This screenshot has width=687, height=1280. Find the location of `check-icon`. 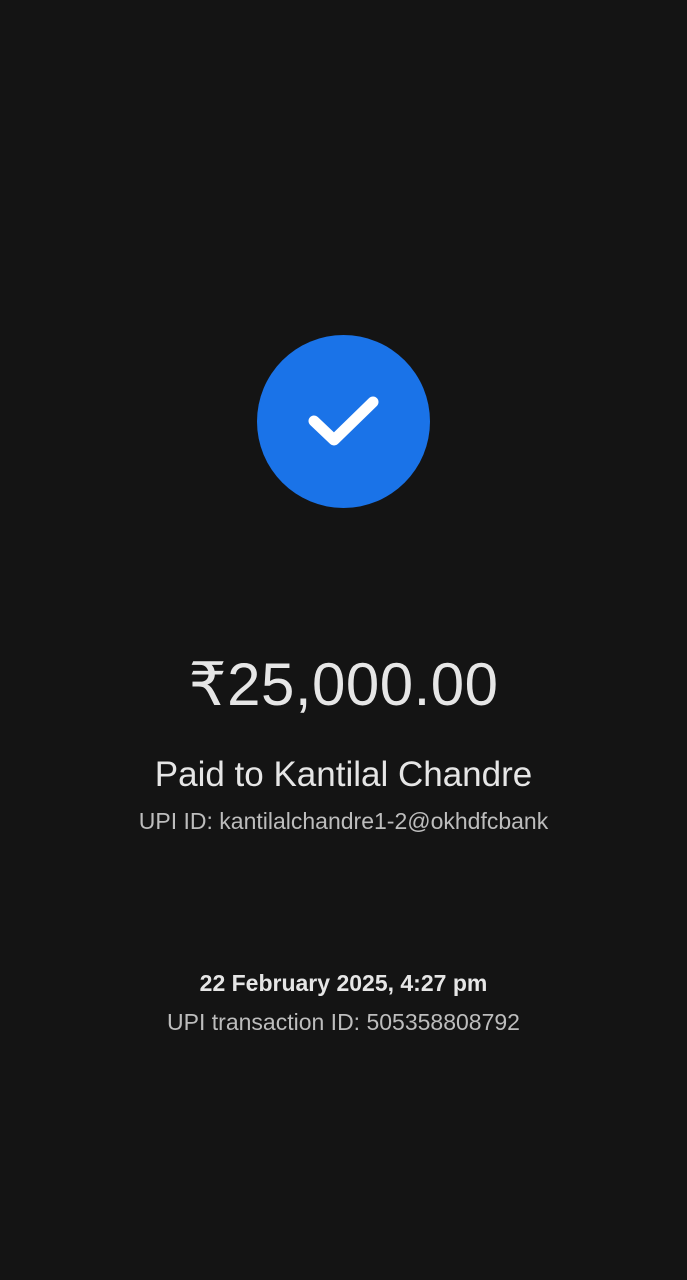

check-icon is located at coordinates (343, 421).